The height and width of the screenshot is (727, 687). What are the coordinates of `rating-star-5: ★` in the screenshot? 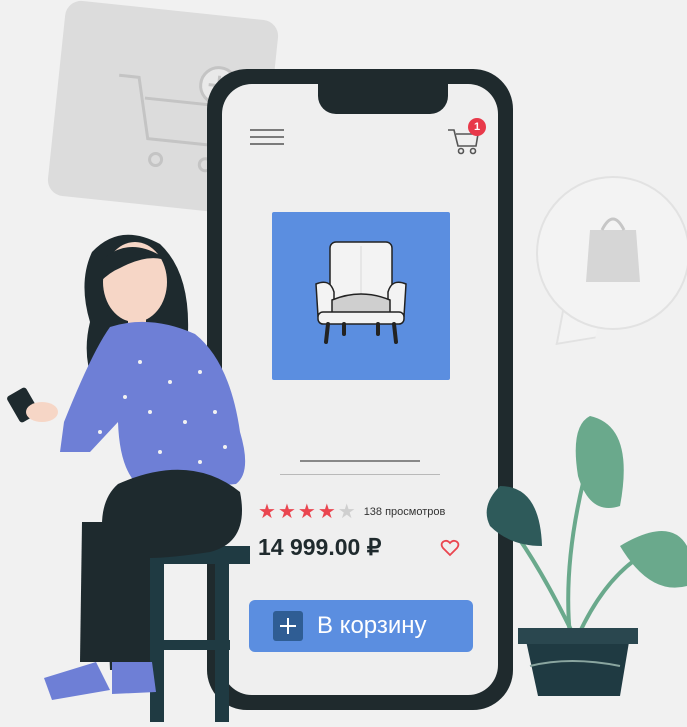 It's located at (346, 512).